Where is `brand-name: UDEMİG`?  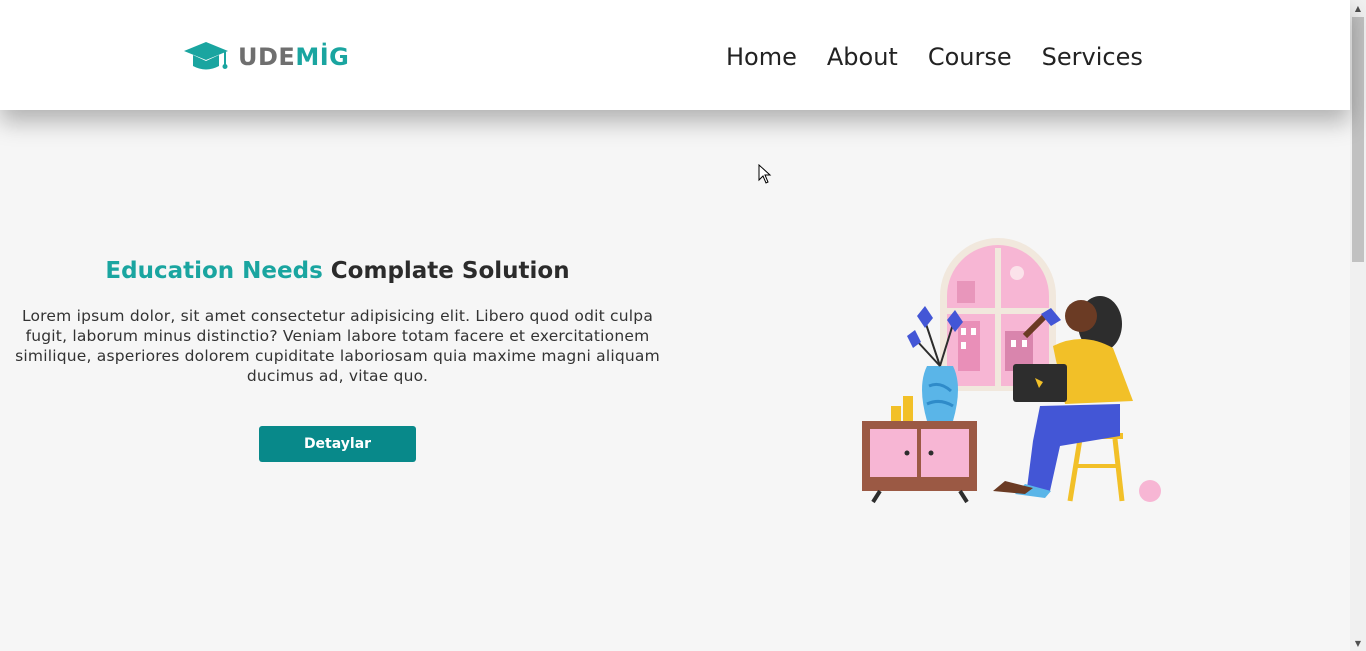
brand-name: UDEMİG is located at coordinates (293, 57).